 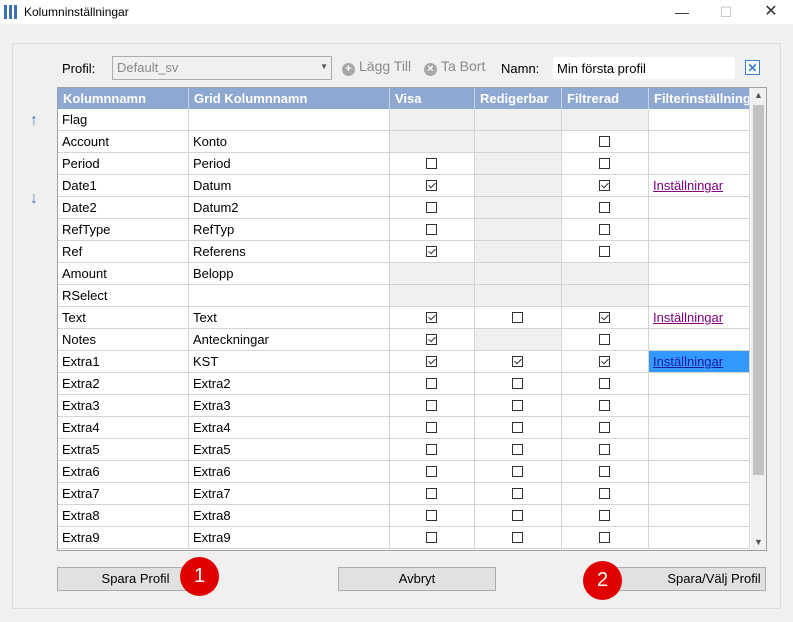 What do you see at coordinates (376, 68) in the screenshot?
I see `add-profile-button: + Lägg Till` at bounding box center [376, 68].